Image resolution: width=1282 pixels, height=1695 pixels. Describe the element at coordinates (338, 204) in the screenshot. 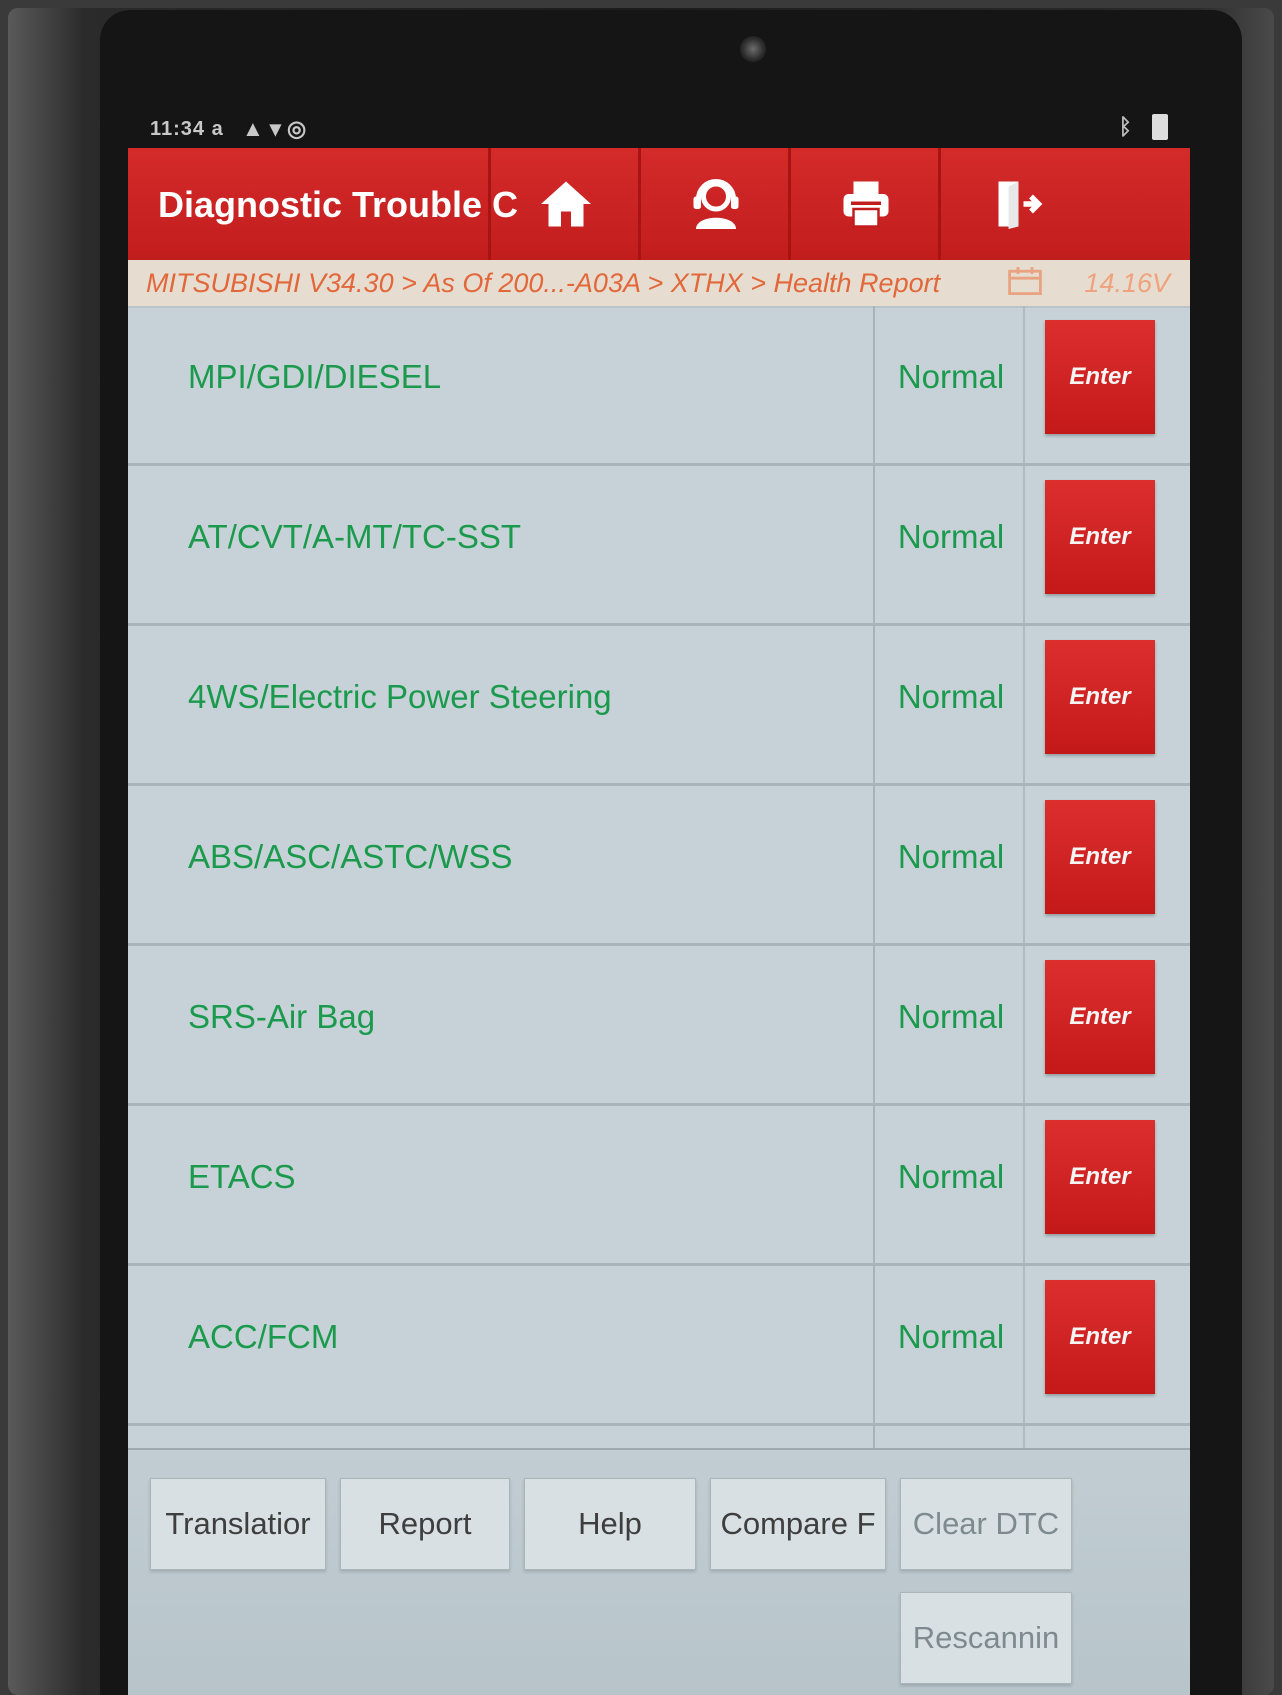

I see `page-title: Diagnostic Trouble C` at that location.